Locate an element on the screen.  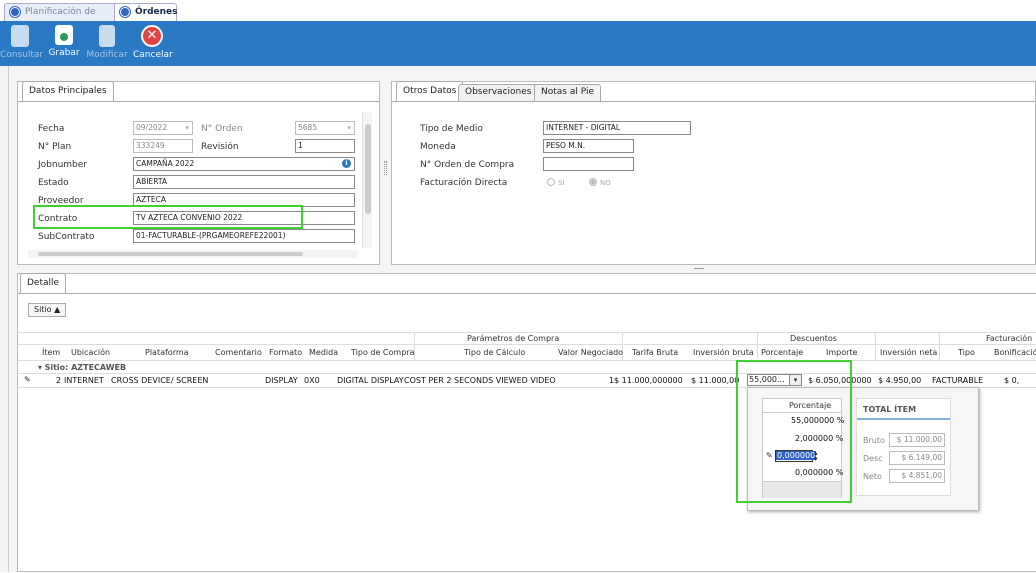
col-comentario: Comentario is located at coordinates (238, 352).